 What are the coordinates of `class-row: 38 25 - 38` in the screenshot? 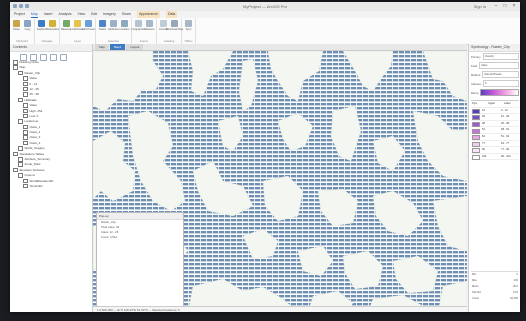 It's located at (495, 124).